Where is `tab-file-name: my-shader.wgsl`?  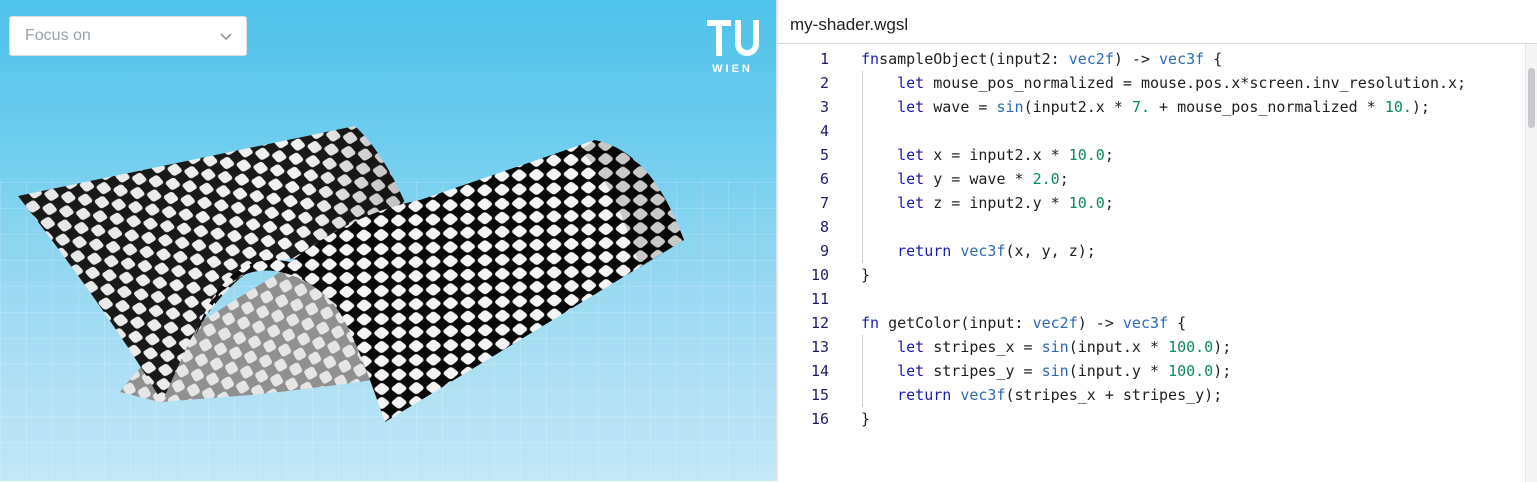
tab-file-name: my-shader.wgsl is located at coordinates (849, 25).